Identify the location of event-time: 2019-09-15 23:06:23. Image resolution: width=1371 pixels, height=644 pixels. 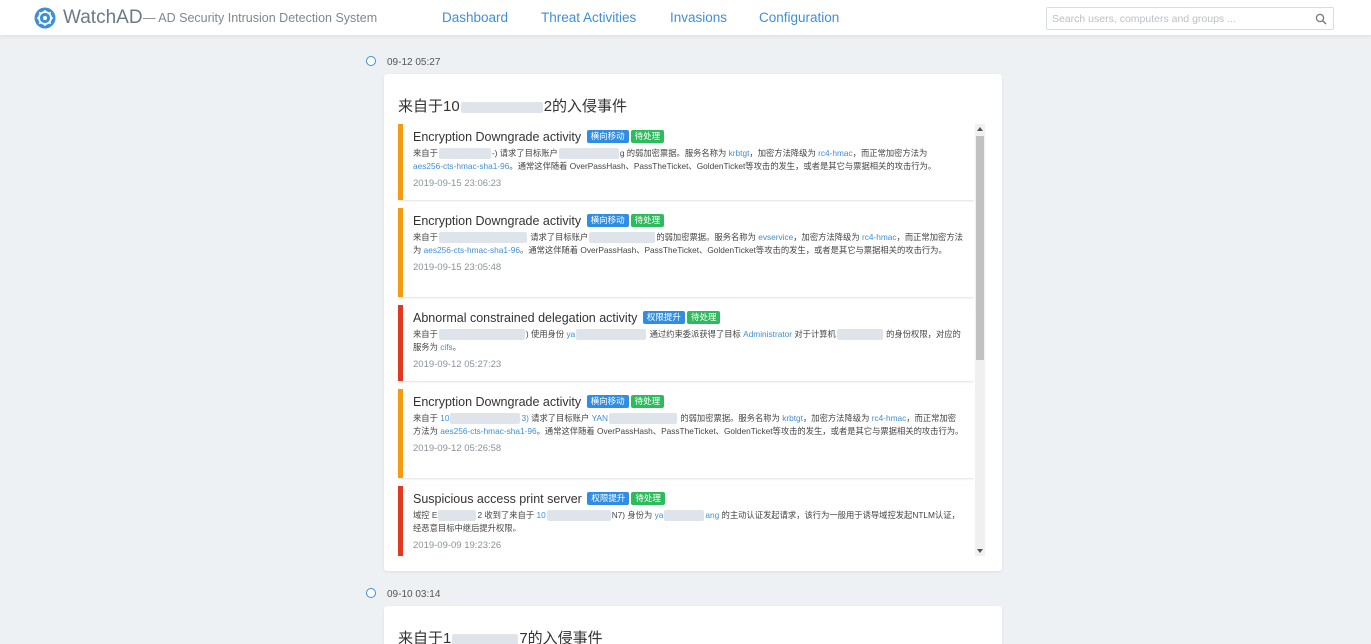
(457, 183).